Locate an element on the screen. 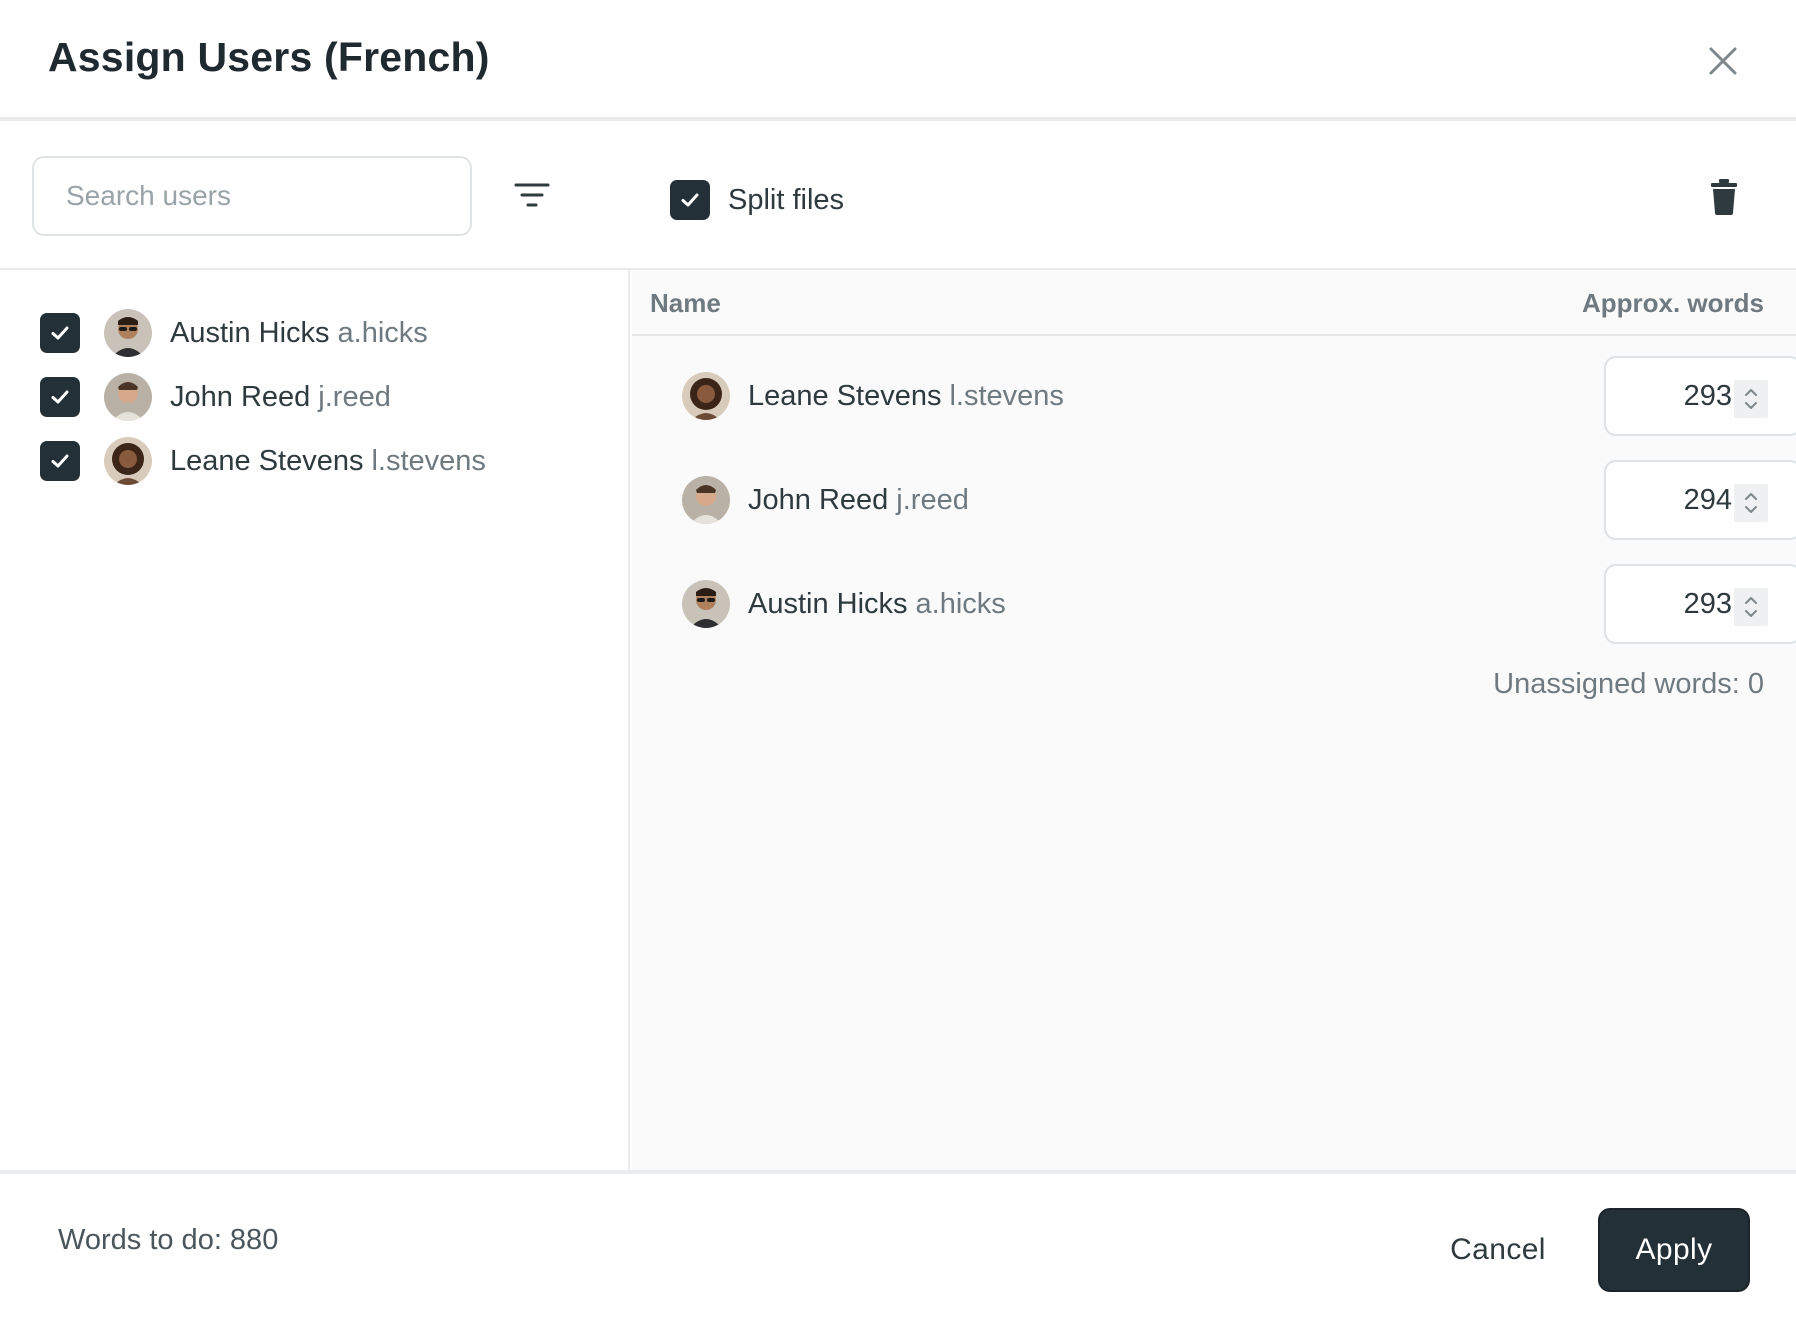 The height and width of the screenshot is (1318, 1796). assignee-handle: a.hicks is located at coordinates (960, 603).